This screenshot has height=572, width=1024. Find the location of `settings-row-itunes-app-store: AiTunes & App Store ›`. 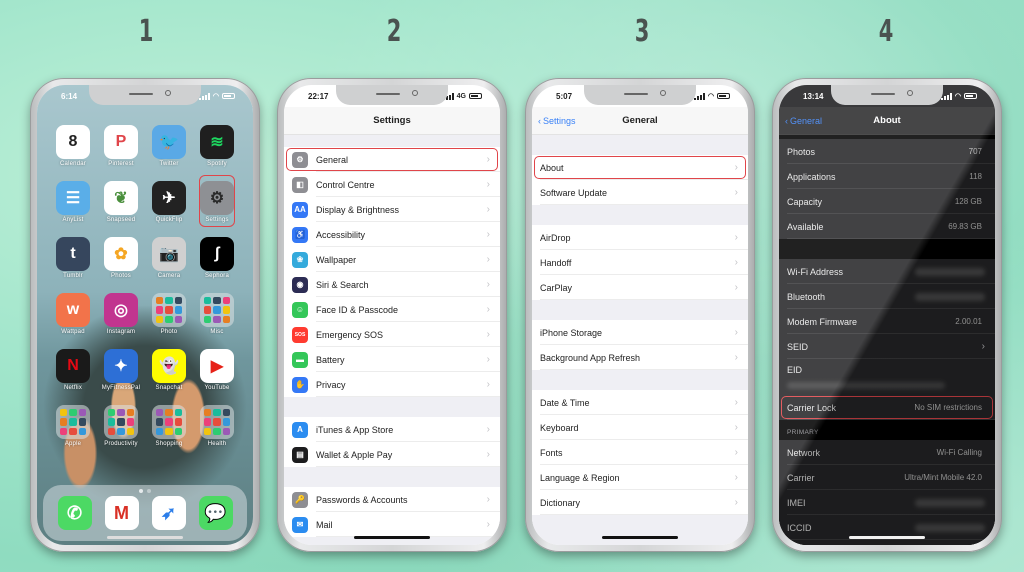

settings-row-itunes-app-store: AiTunes & App Store › is located at coordinates (392, 429).